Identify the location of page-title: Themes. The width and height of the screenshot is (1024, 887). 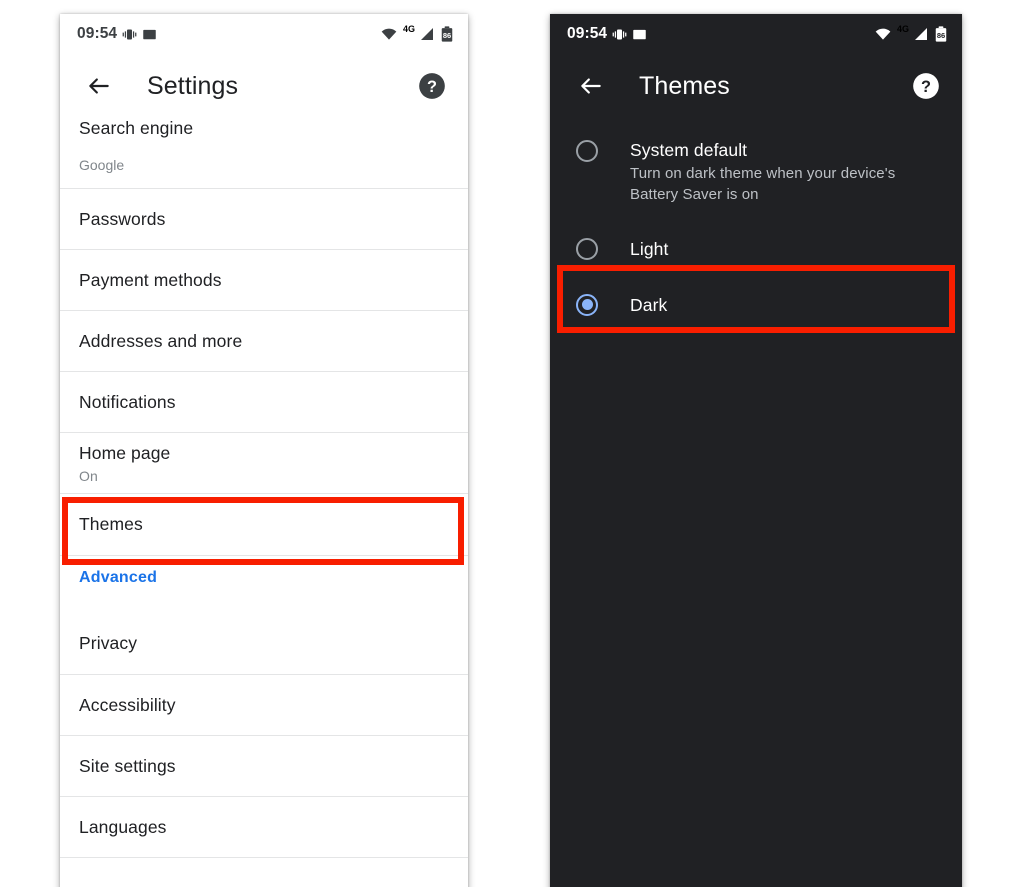
(684, 85).